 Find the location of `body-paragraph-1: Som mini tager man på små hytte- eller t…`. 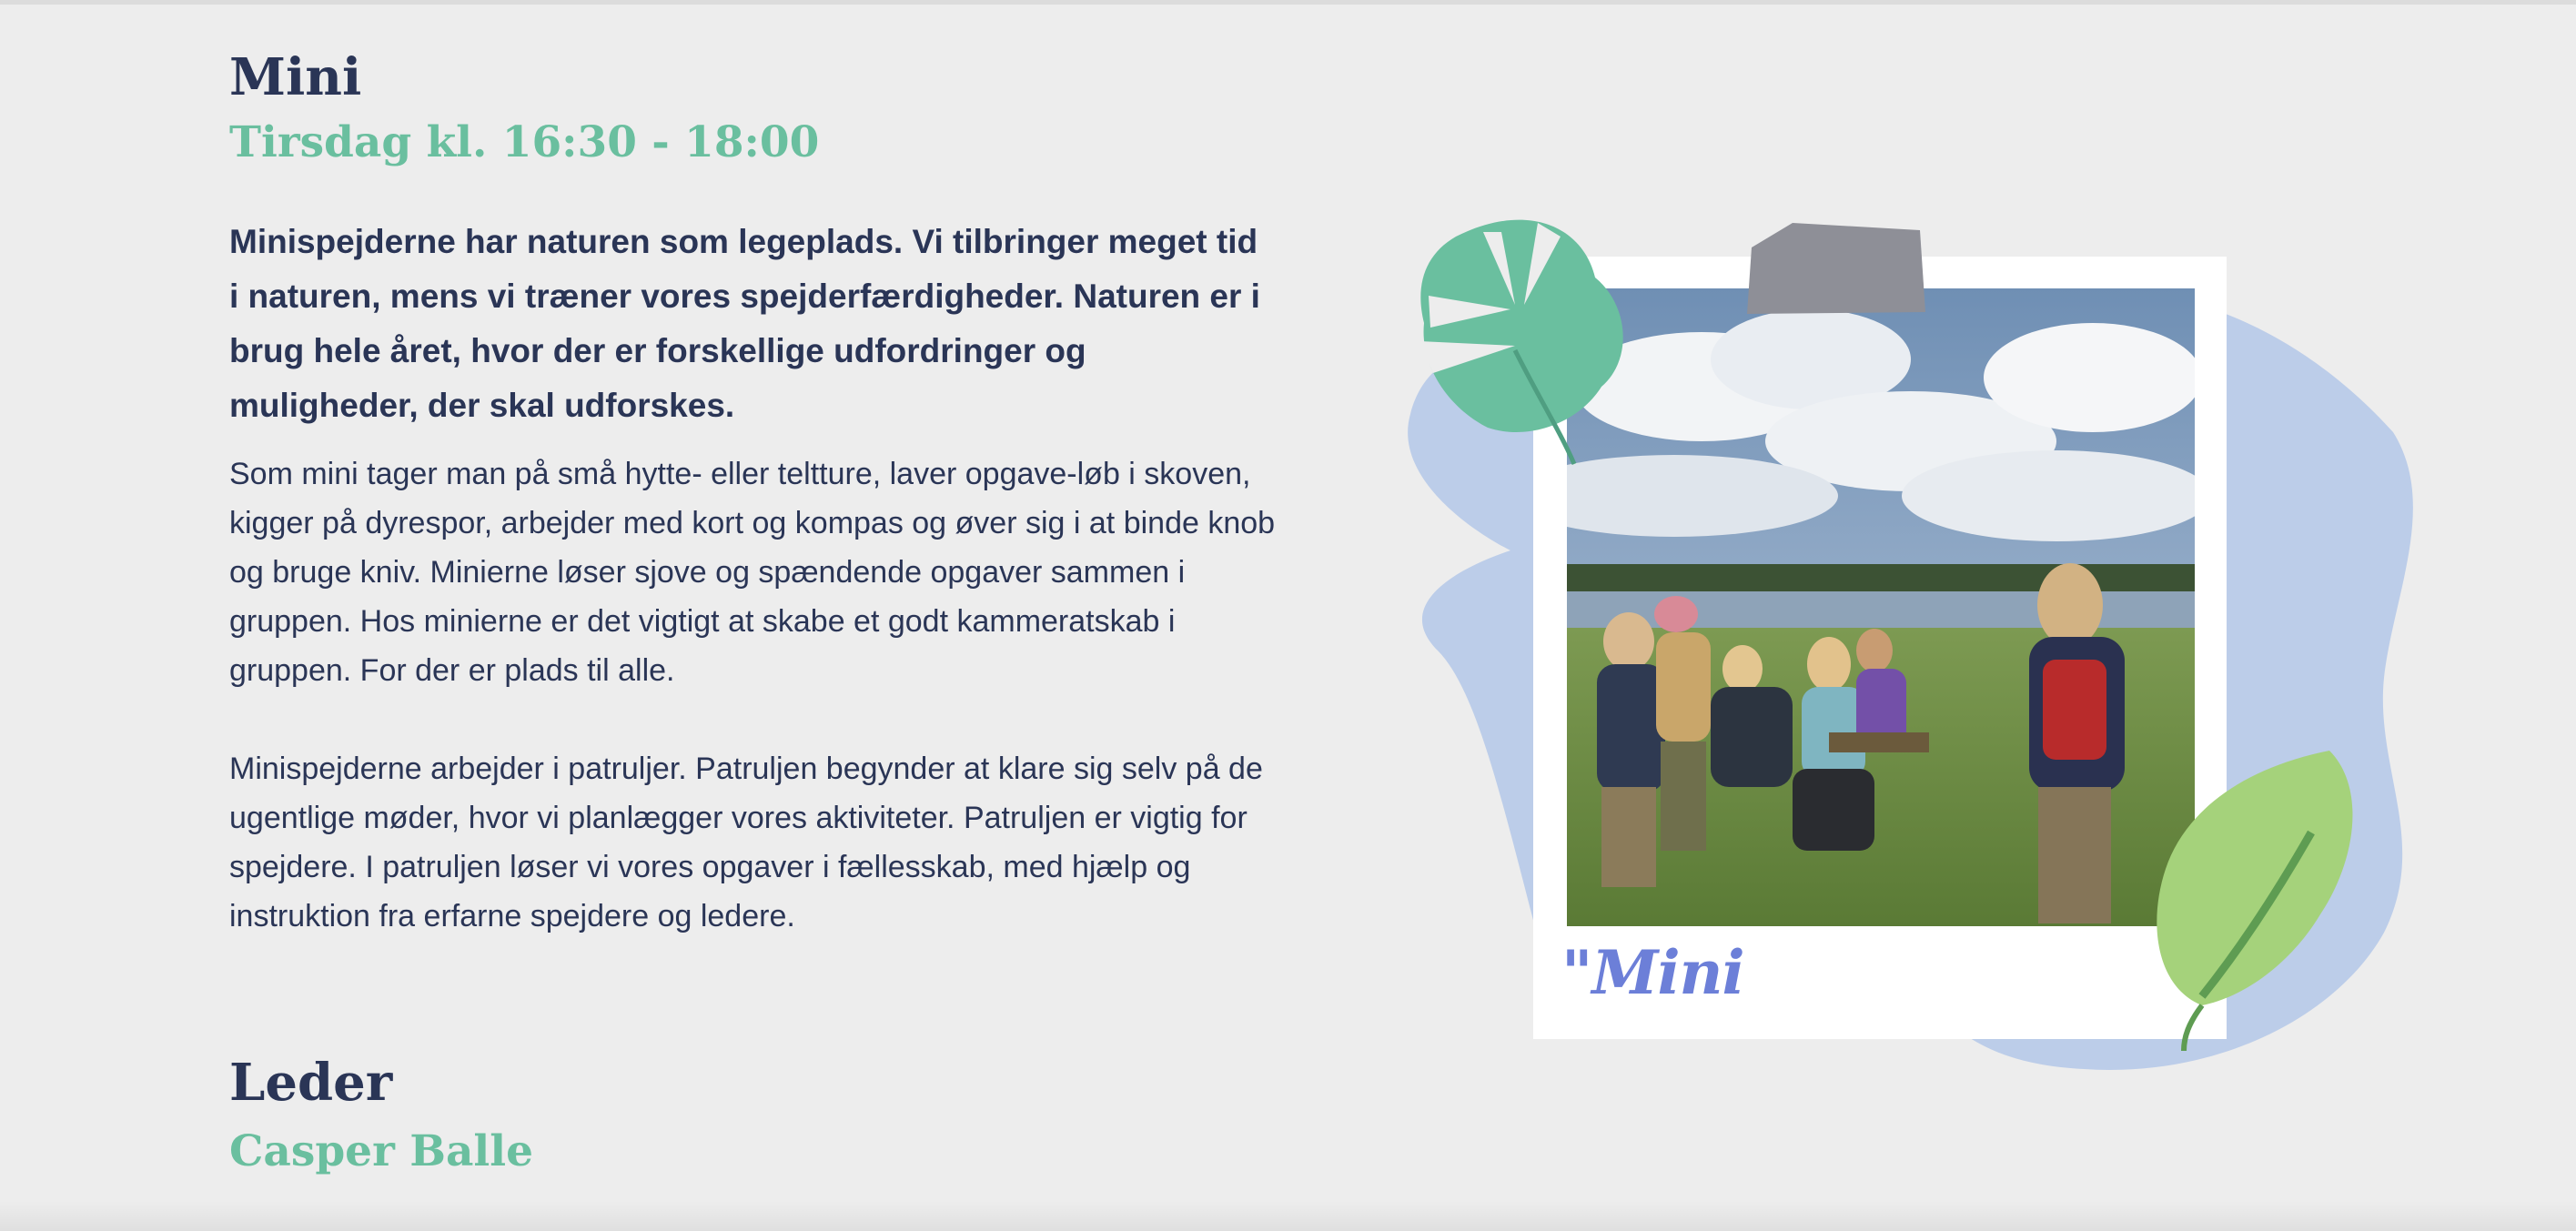

body-paragraph-1: Som mini tager man på små hytte- eller t… is located at coordinates (752, 572).